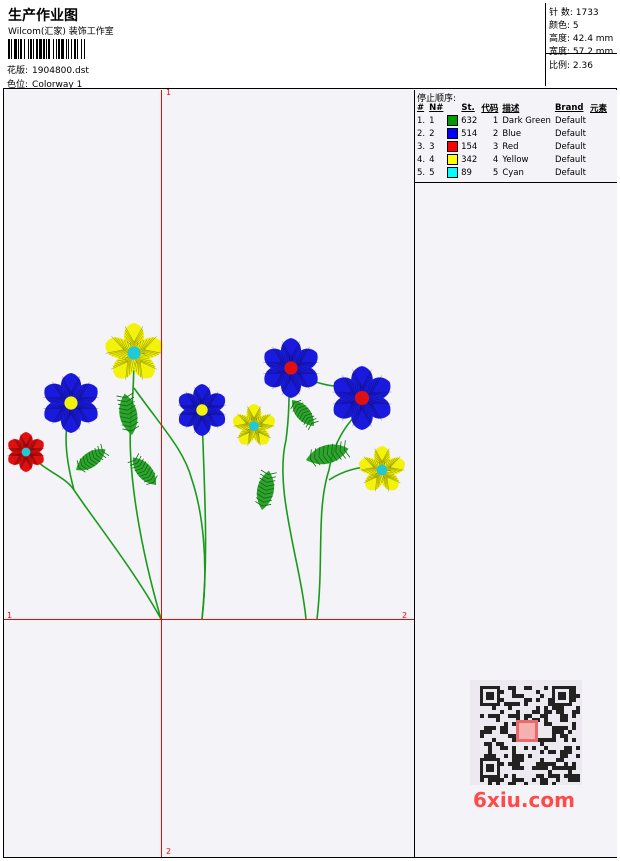 The width and height of the screenshot is (620, 861). I want to click on horizontal-axis, so click(209, 619).